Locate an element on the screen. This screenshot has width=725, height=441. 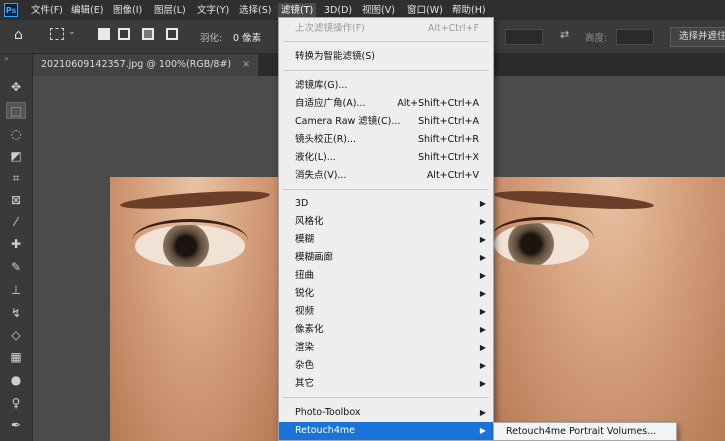
marquee-tool-icon: ⬚ is located at coordinates (16, 110).